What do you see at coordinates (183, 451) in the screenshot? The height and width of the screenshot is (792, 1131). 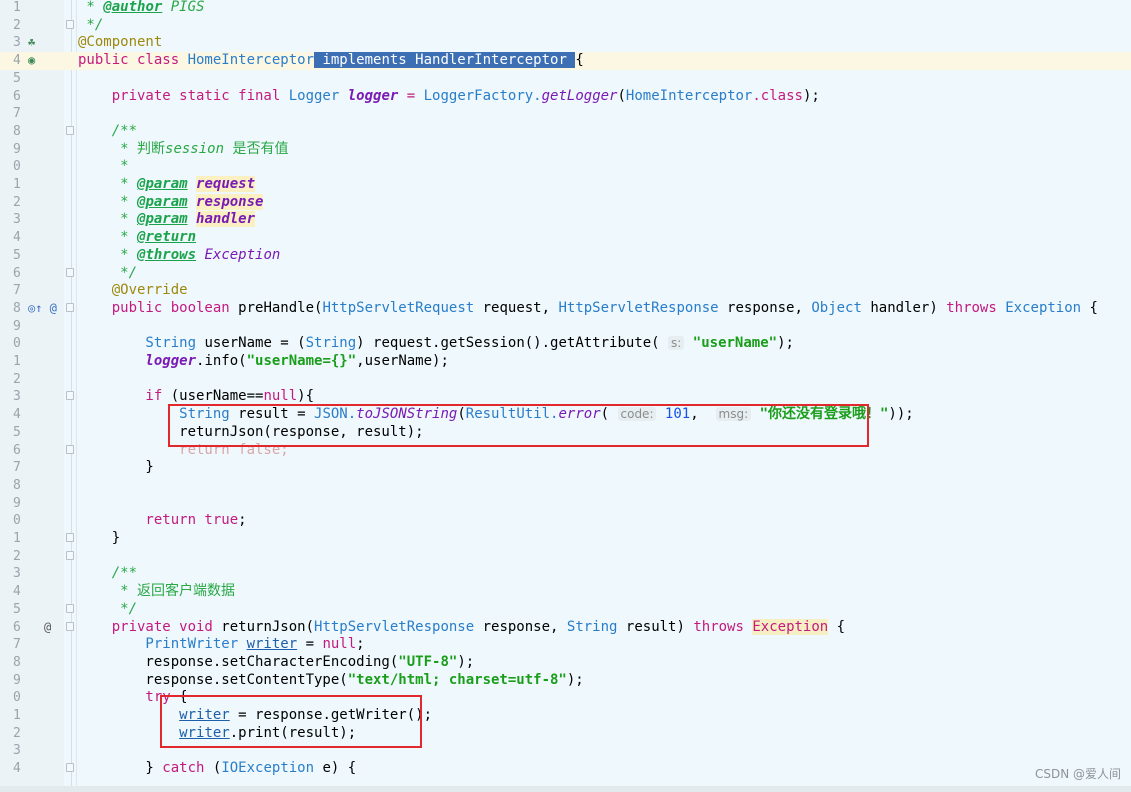 I see `code-text: return false;` at bounding box center [183, 451].